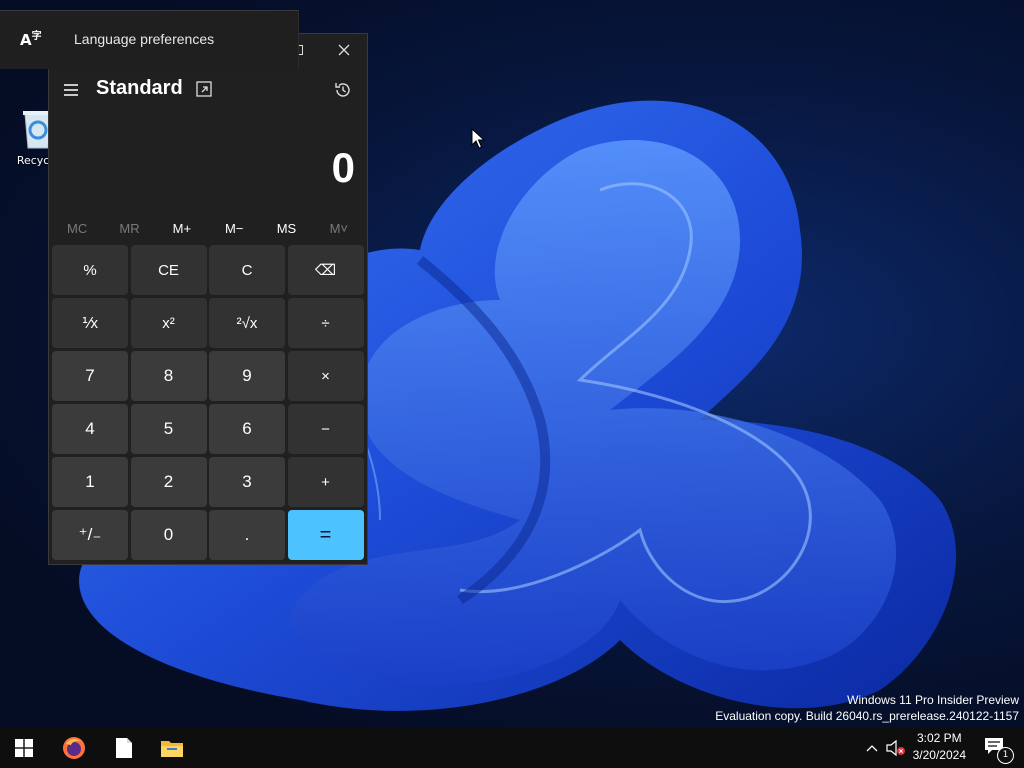  I want to click on watermark-edition: Windows 11 Pro Insider Preview, so click(933, 700).